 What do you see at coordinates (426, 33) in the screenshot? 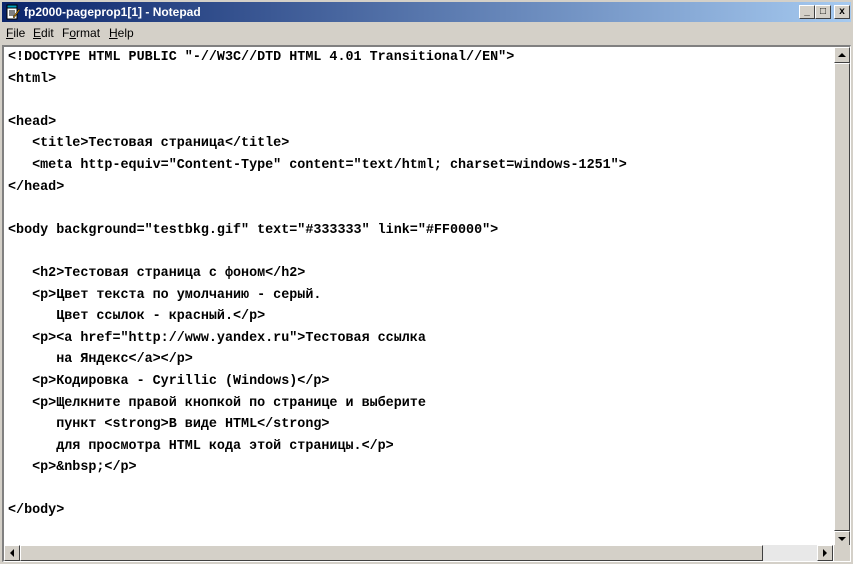
I see `menu-bar: File Edit Format Help` at bounding box center [426, 33].